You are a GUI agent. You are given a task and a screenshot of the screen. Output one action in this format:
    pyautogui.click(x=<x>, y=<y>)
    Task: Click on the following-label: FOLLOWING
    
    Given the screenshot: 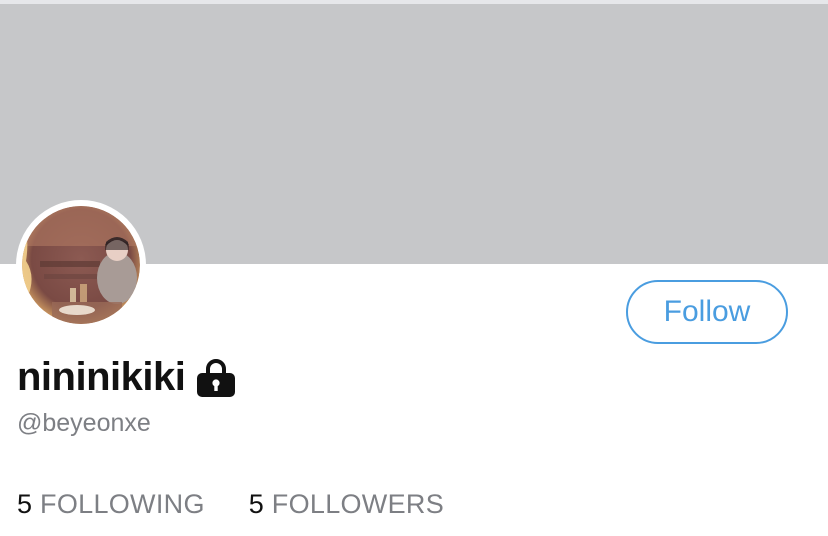 What is the action you would take?
    pyautogui.click(x=122, y=503)
    